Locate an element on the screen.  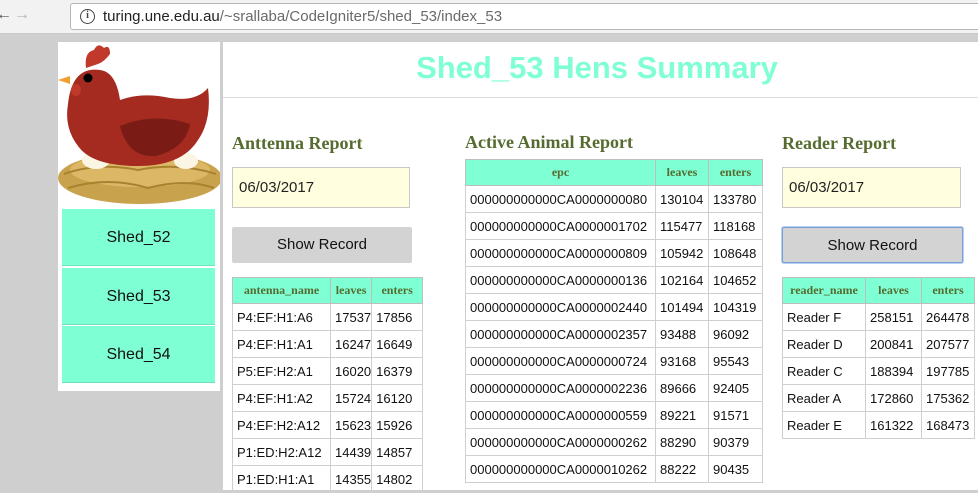
sidebar: Shed_52 Shed_53 Shed_54 is located at coordinates (139, 216).